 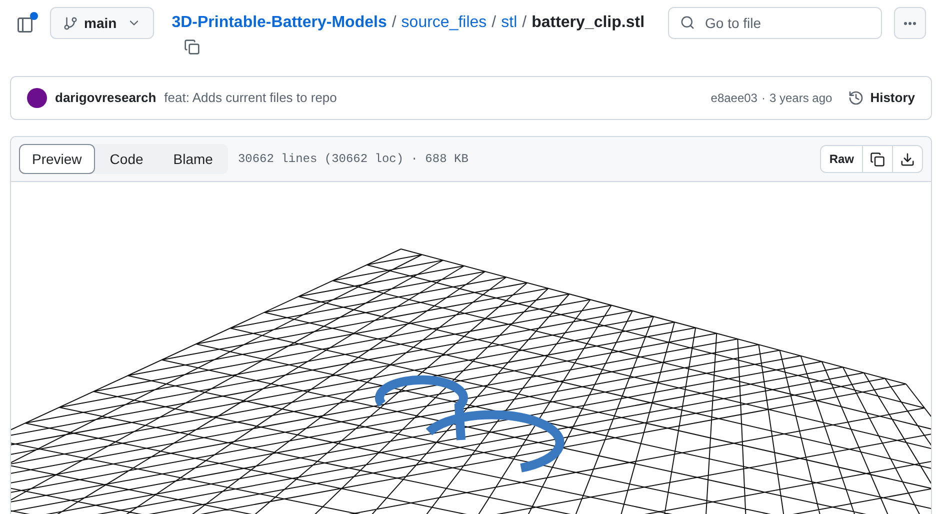 I want to click on file-info: 30662 lines (30662 loc) · 688 KB, so click(x=353, y=159).